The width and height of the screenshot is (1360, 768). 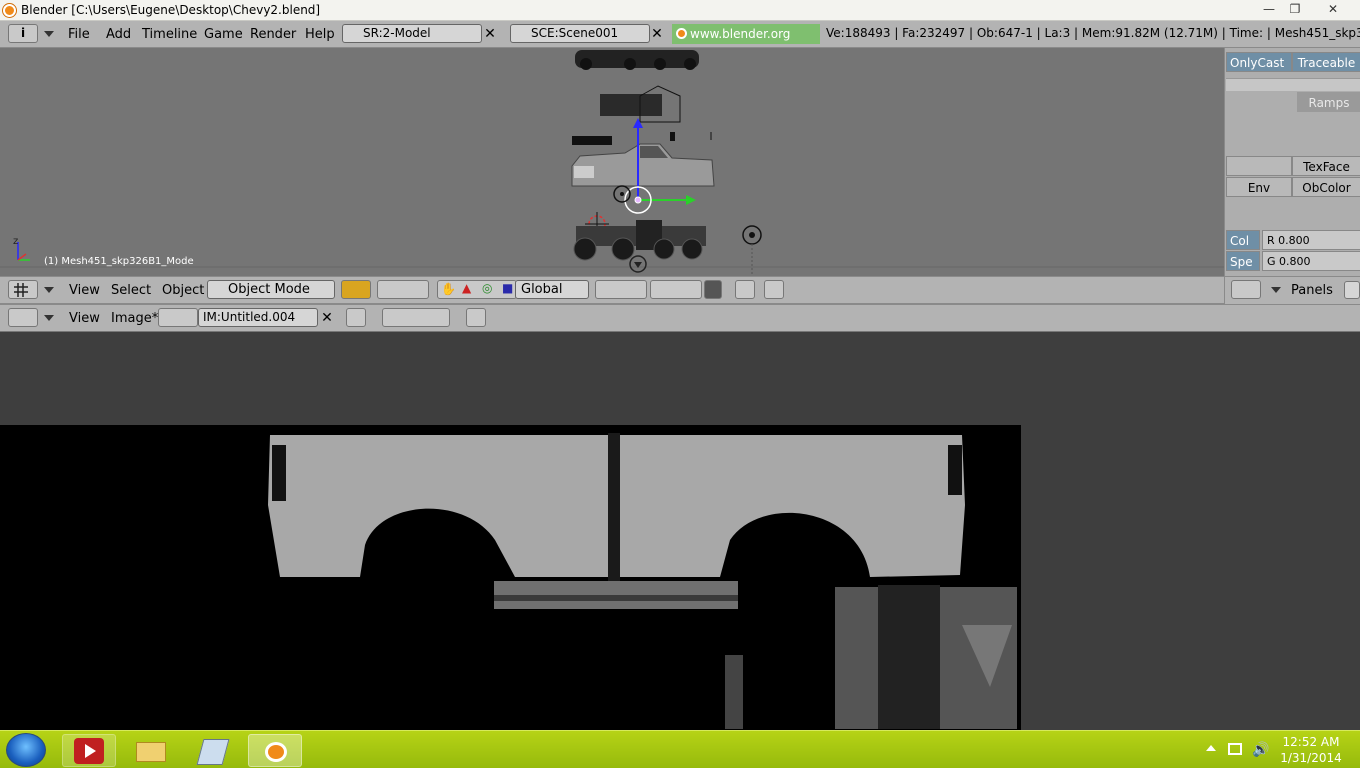 I want to click on orientation-selector: Global, so click(x=552, y=289).